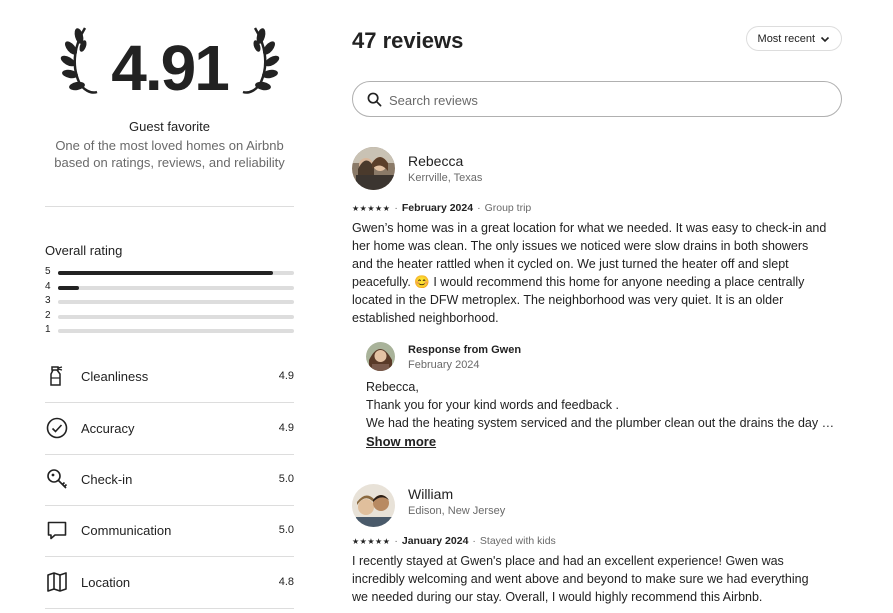 The width and height of the screenshot is (893, 613). I want to click on rating-bar-row: 5, so click(169, 272).